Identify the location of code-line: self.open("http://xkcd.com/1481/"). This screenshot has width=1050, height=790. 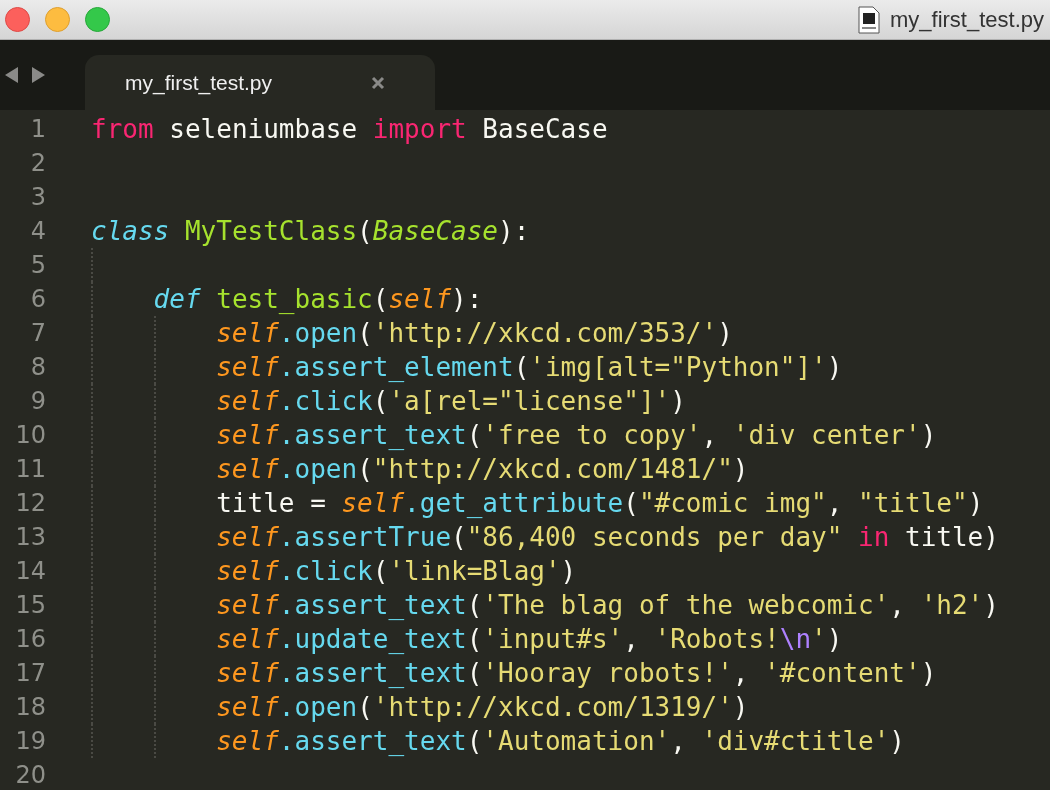
(482, 469).